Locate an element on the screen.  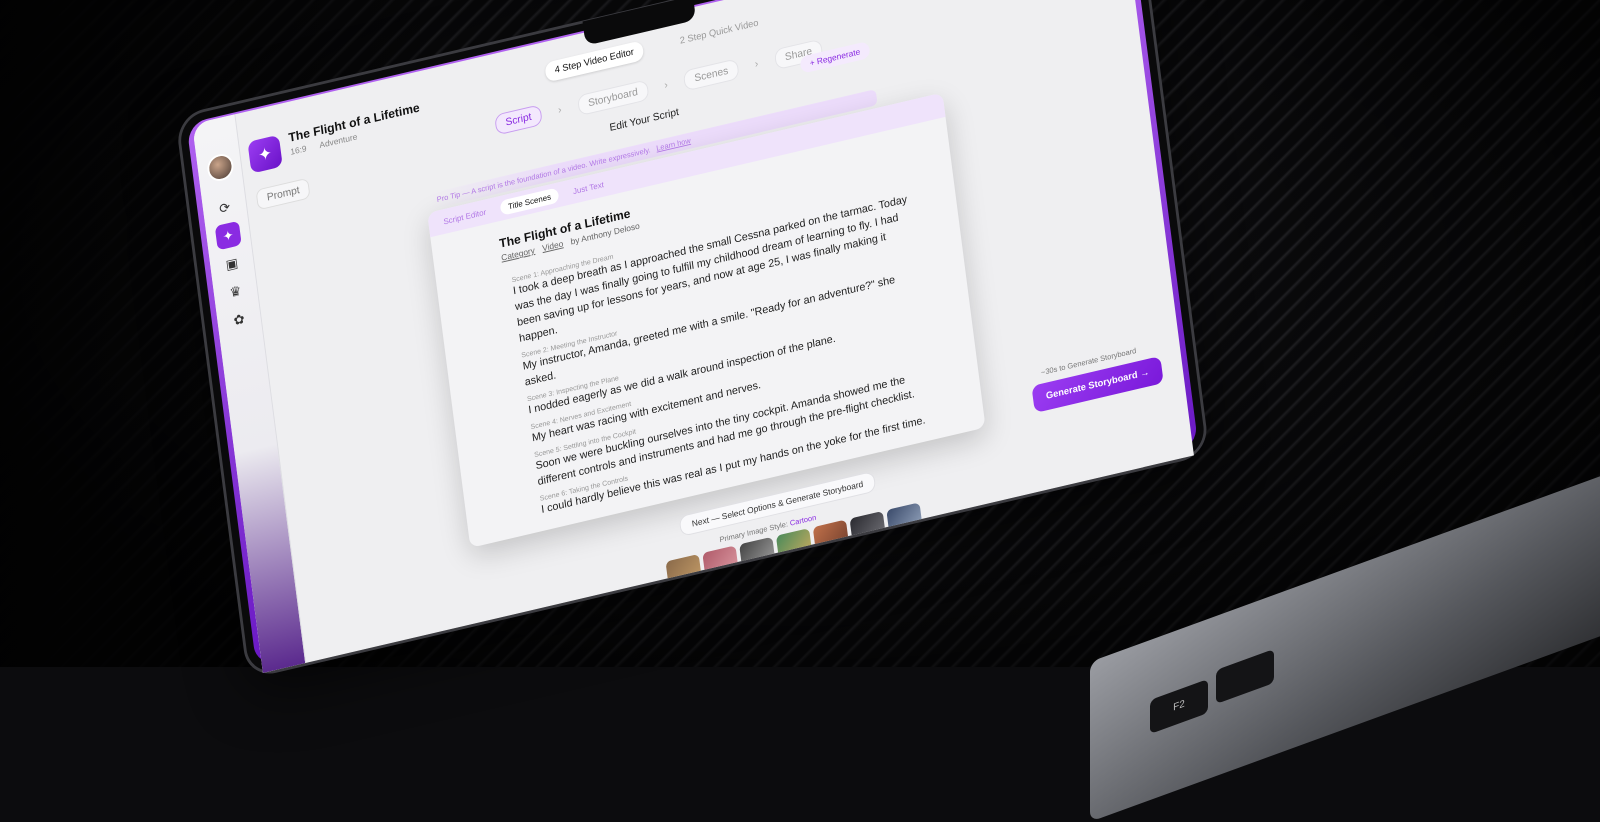
trophy-icon: ♛ is located at coordinates (235, 292).